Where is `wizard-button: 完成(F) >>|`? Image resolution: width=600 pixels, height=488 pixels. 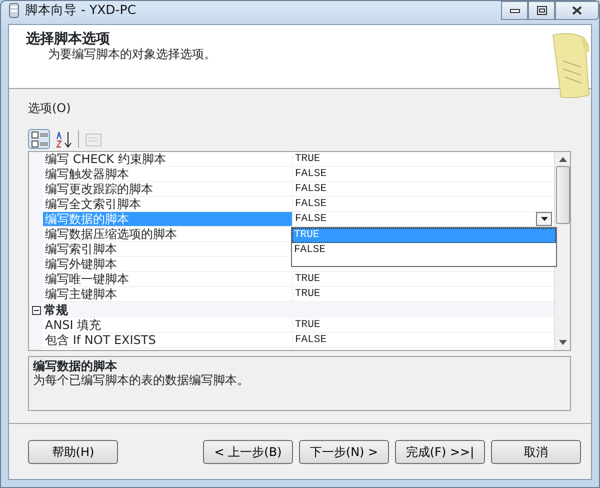 wizard-button: 完成(F) >>| is located at coordinates (440, 452).